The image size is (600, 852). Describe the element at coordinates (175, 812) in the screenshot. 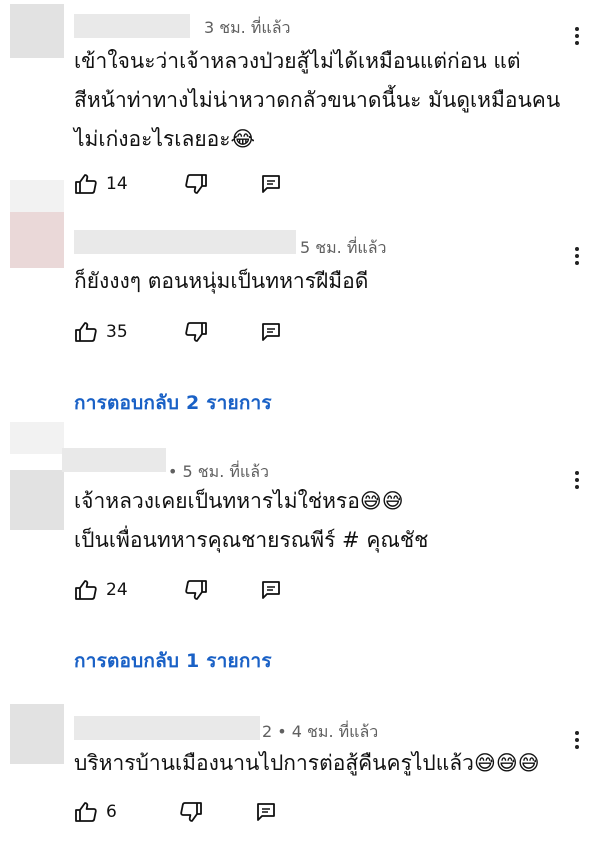

I see `comment-actions: 6` at that location.